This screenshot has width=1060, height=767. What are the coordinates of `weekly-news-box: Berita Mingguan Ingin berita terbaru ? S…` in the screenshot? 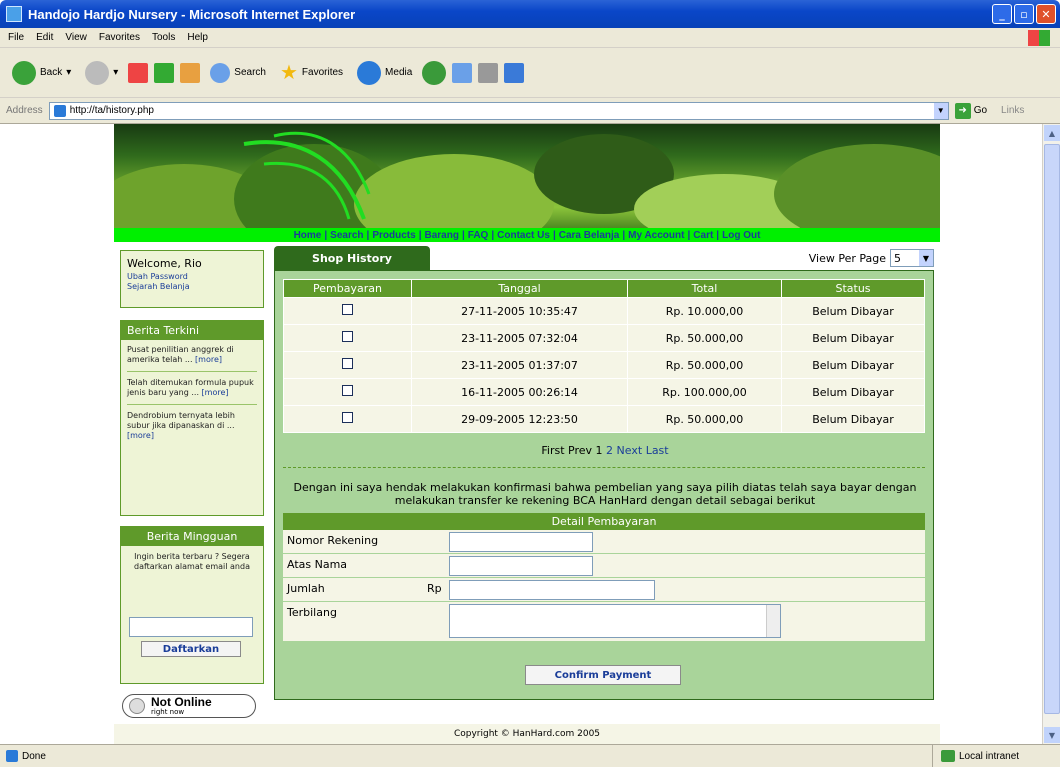 It's located at (192, 605).